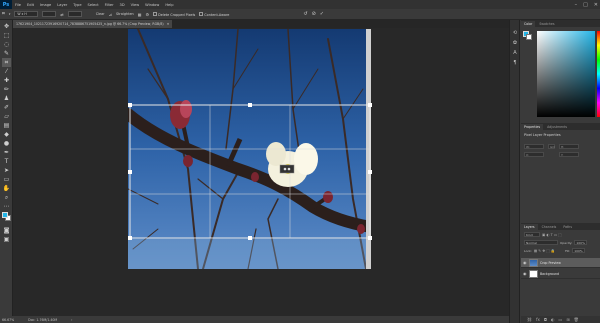 The width and height of the screenshot is (600, 323). Describe the element at coordinates (62, 5) in the screenshot. I see `menu-layer: Layer` at that location.